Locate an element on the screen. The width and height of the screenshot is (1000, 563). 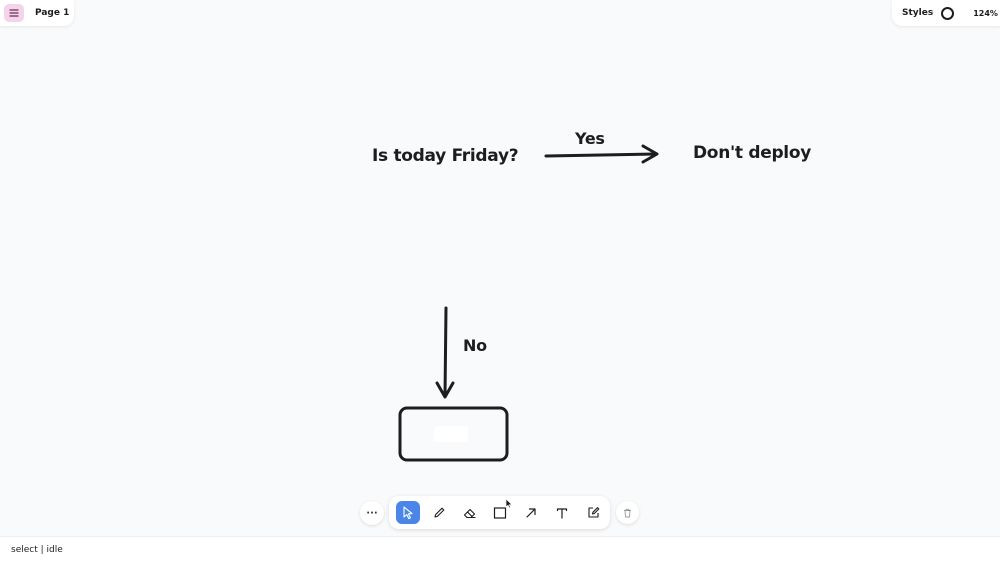
draw-tool-button is located at coordinates (439, 512).